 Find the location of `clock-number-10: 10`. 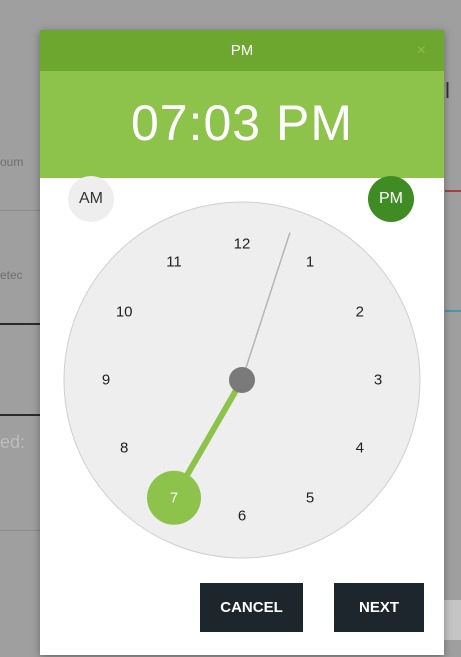

clock-number-10: 10 is located at coordinates (124, 312).